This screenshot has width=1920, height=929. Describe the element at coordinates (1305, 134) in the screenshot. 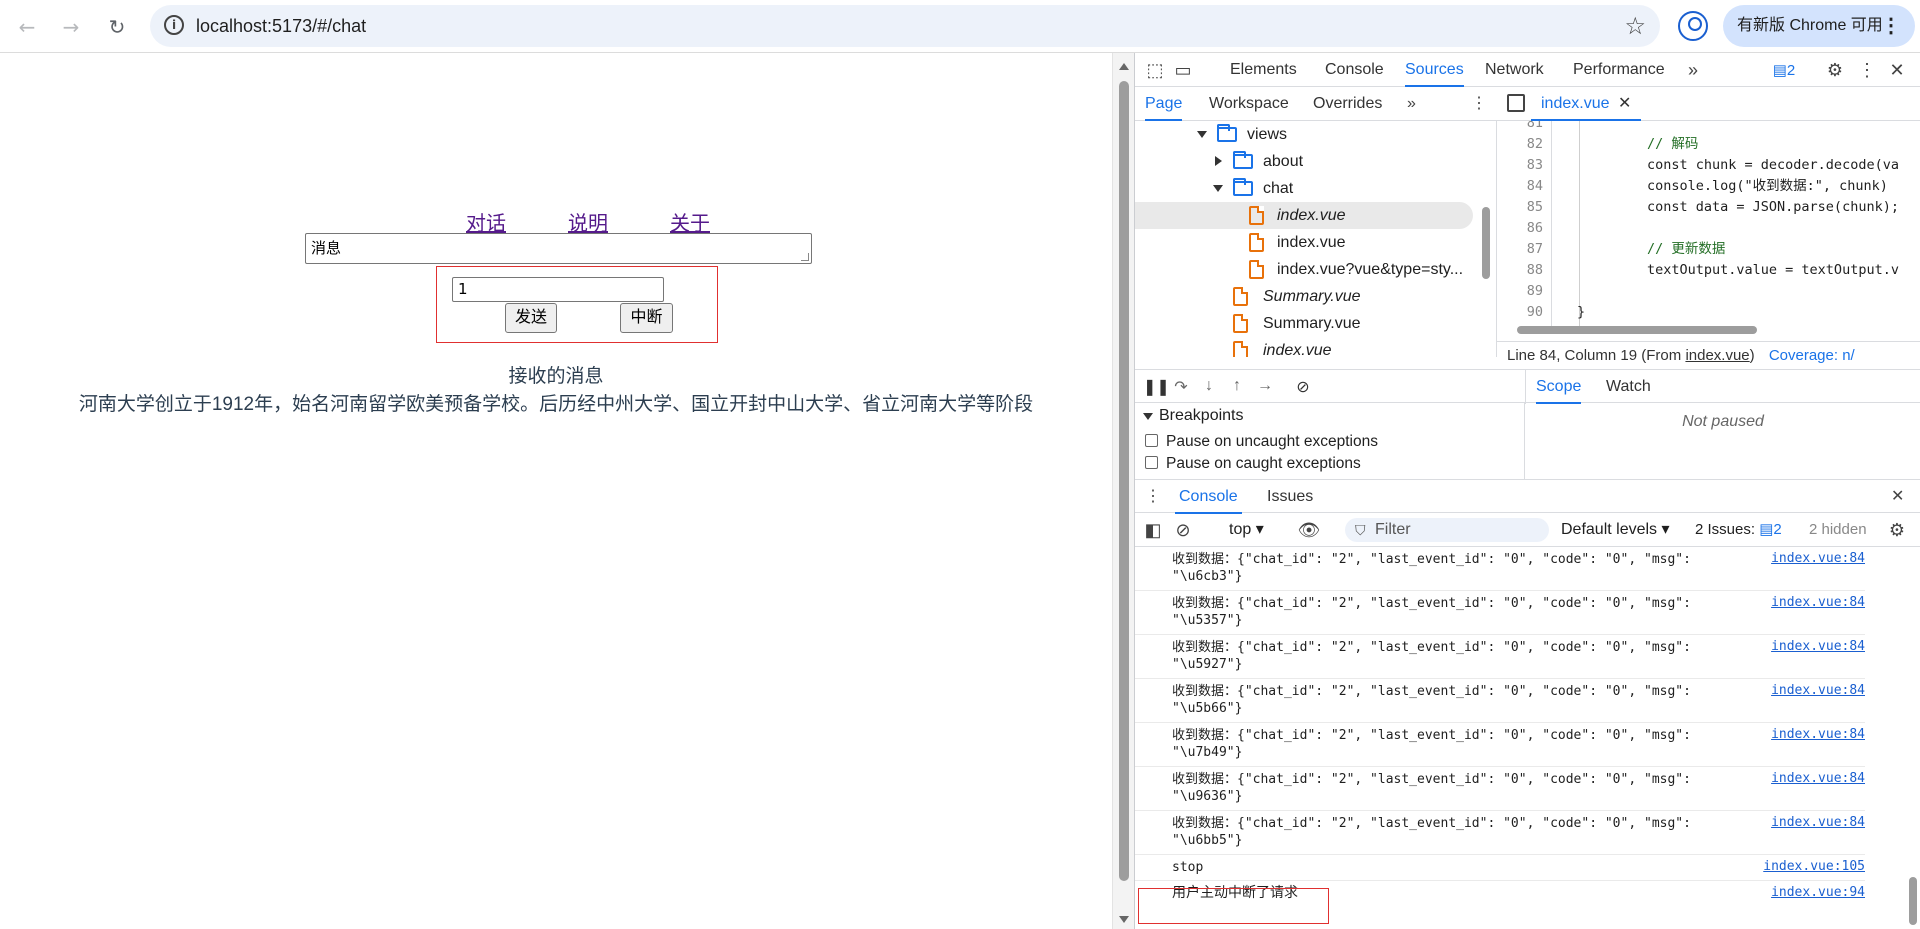

I see `tree-item-views: views` at that location.